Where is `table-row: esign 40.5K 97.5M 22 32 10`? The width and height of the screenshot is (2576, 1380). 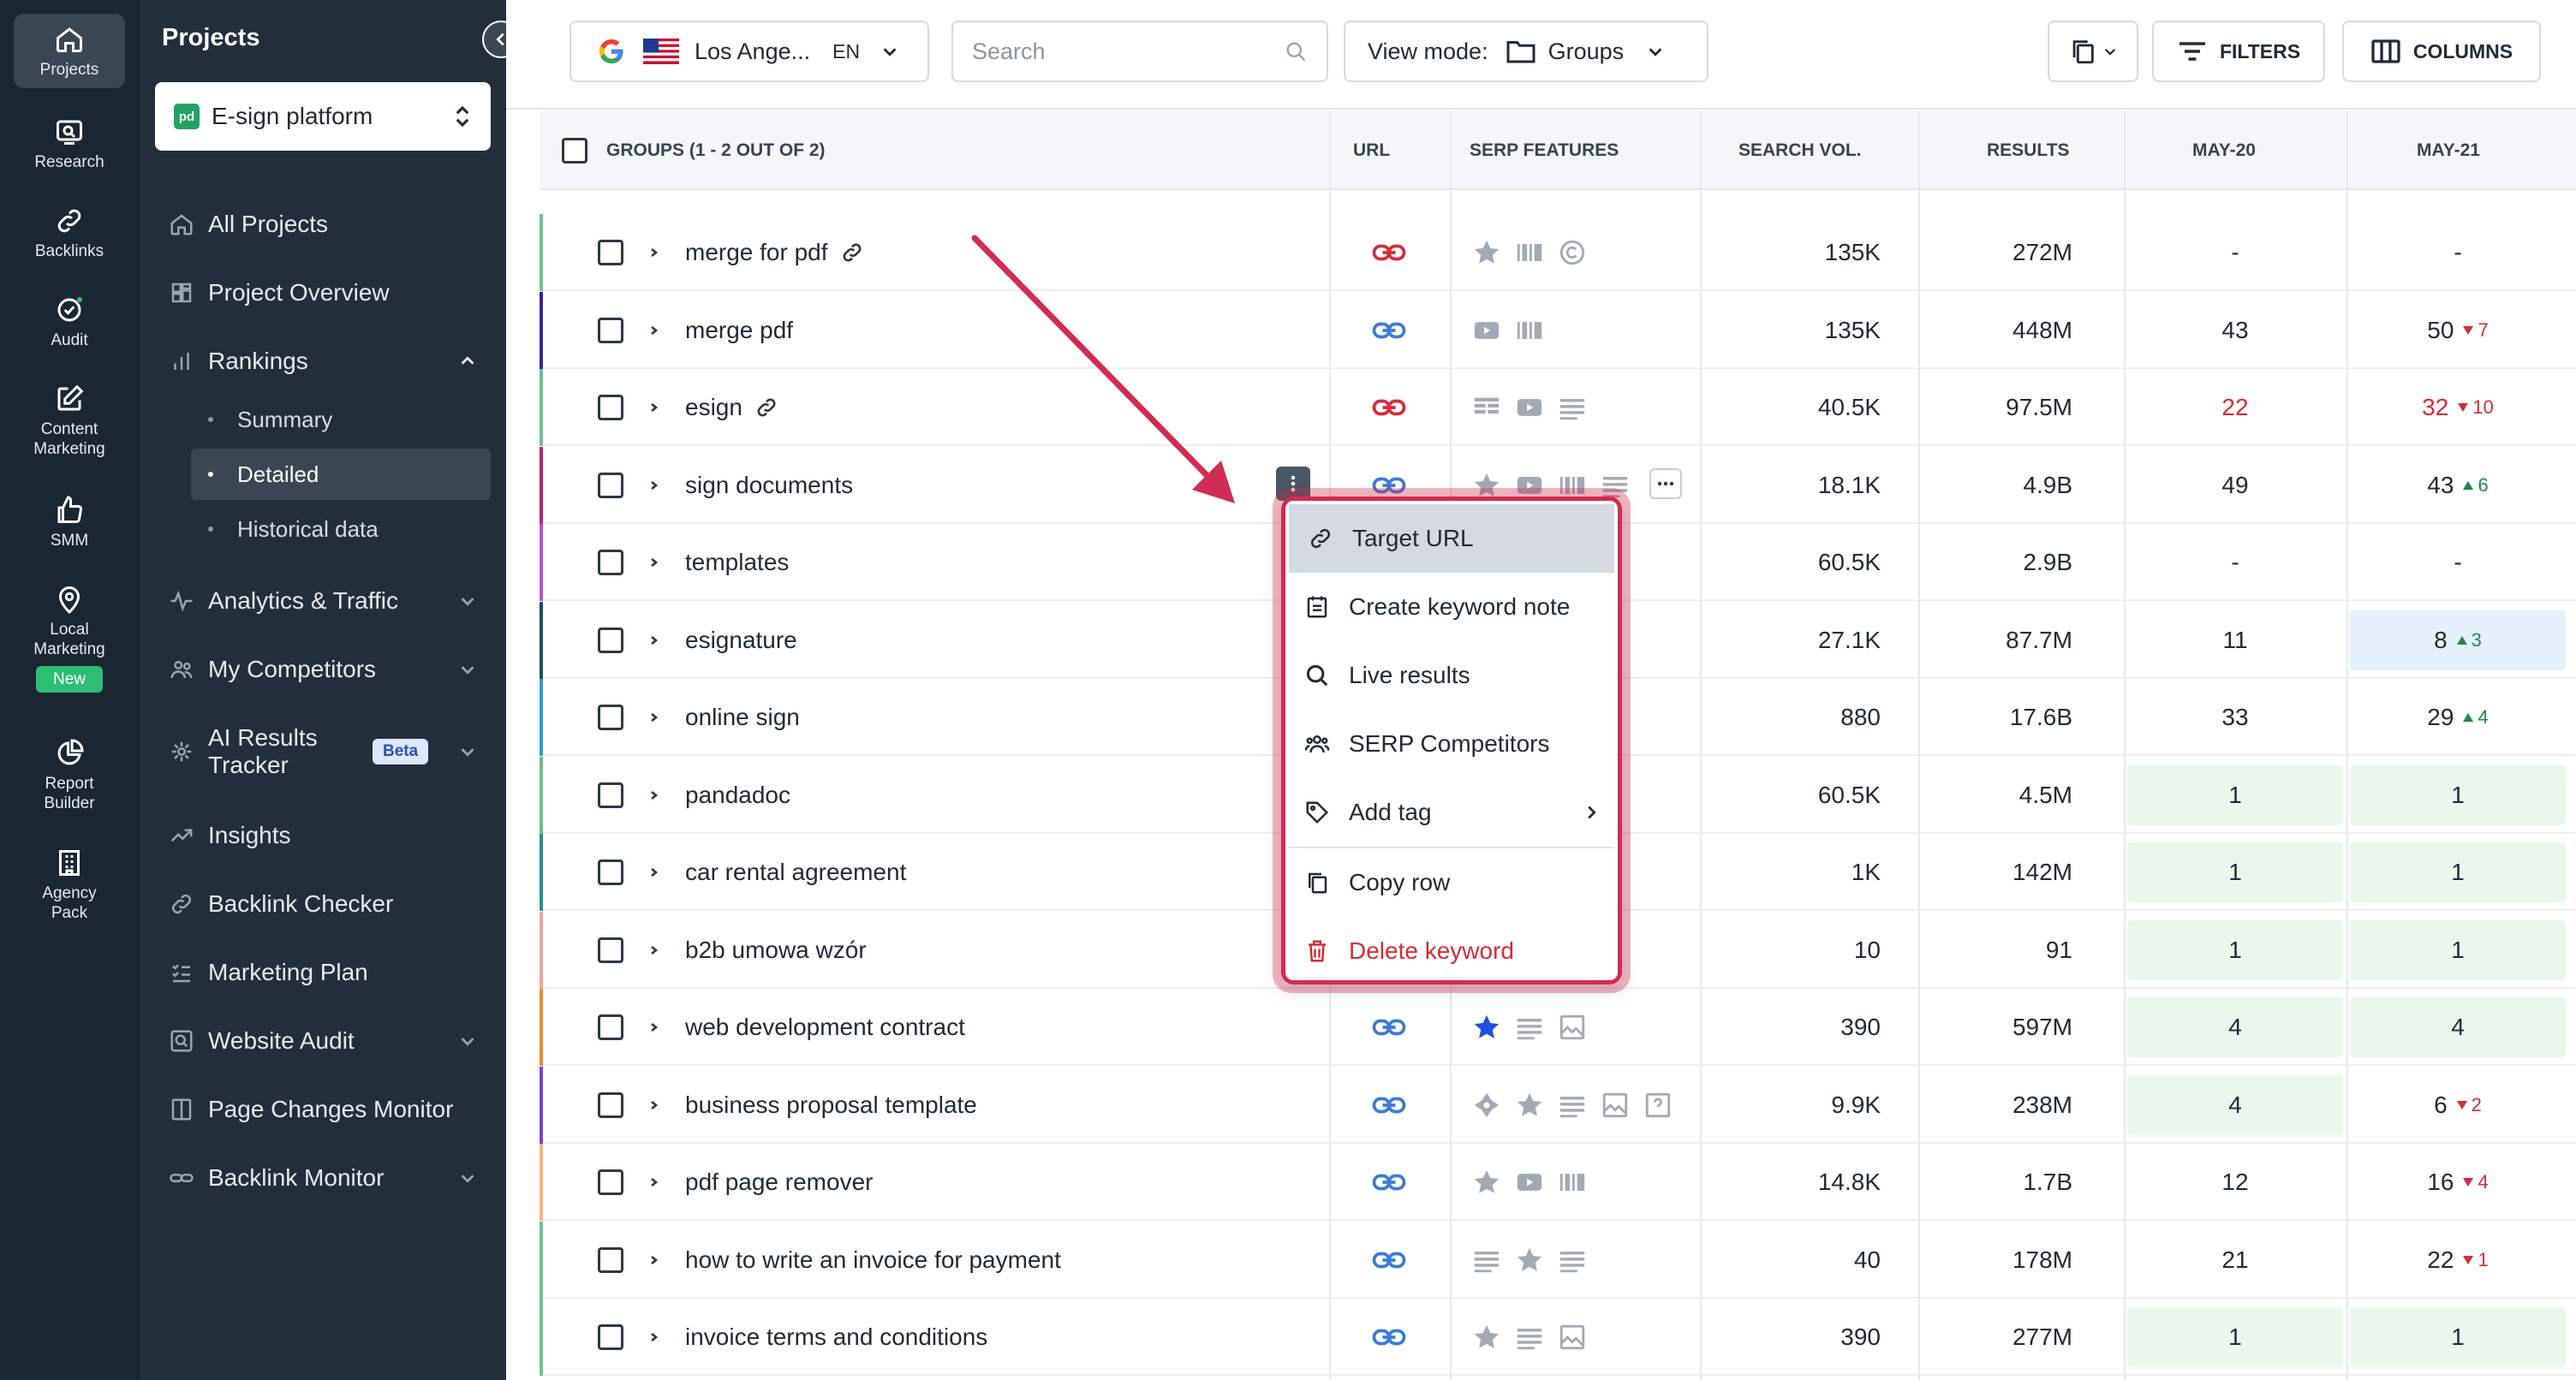 table-row: esign 40.5K 97.5M 22 32 10 is located at coordinates (1558, 407).